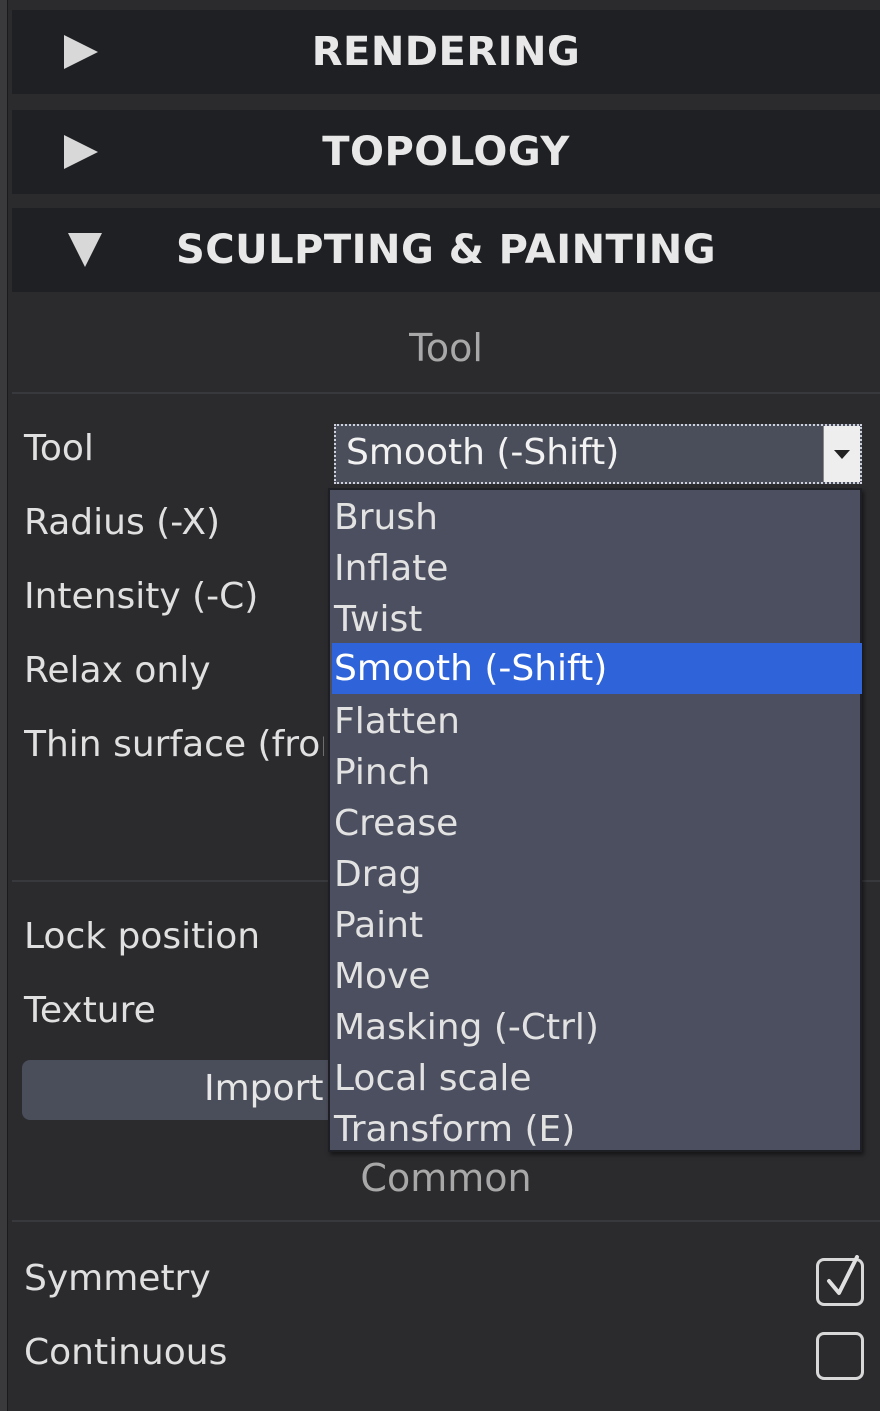 The width and height of the screenshot is (880, 1411). I want to click on section-header-topology: TOPOLOGY, so click(446, 152).